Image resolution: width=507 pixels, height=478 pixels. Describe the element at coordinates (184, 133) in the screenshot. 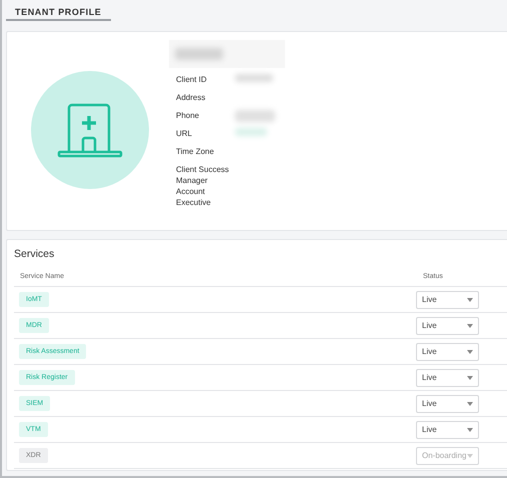

I see `field-label: URL` at that location.